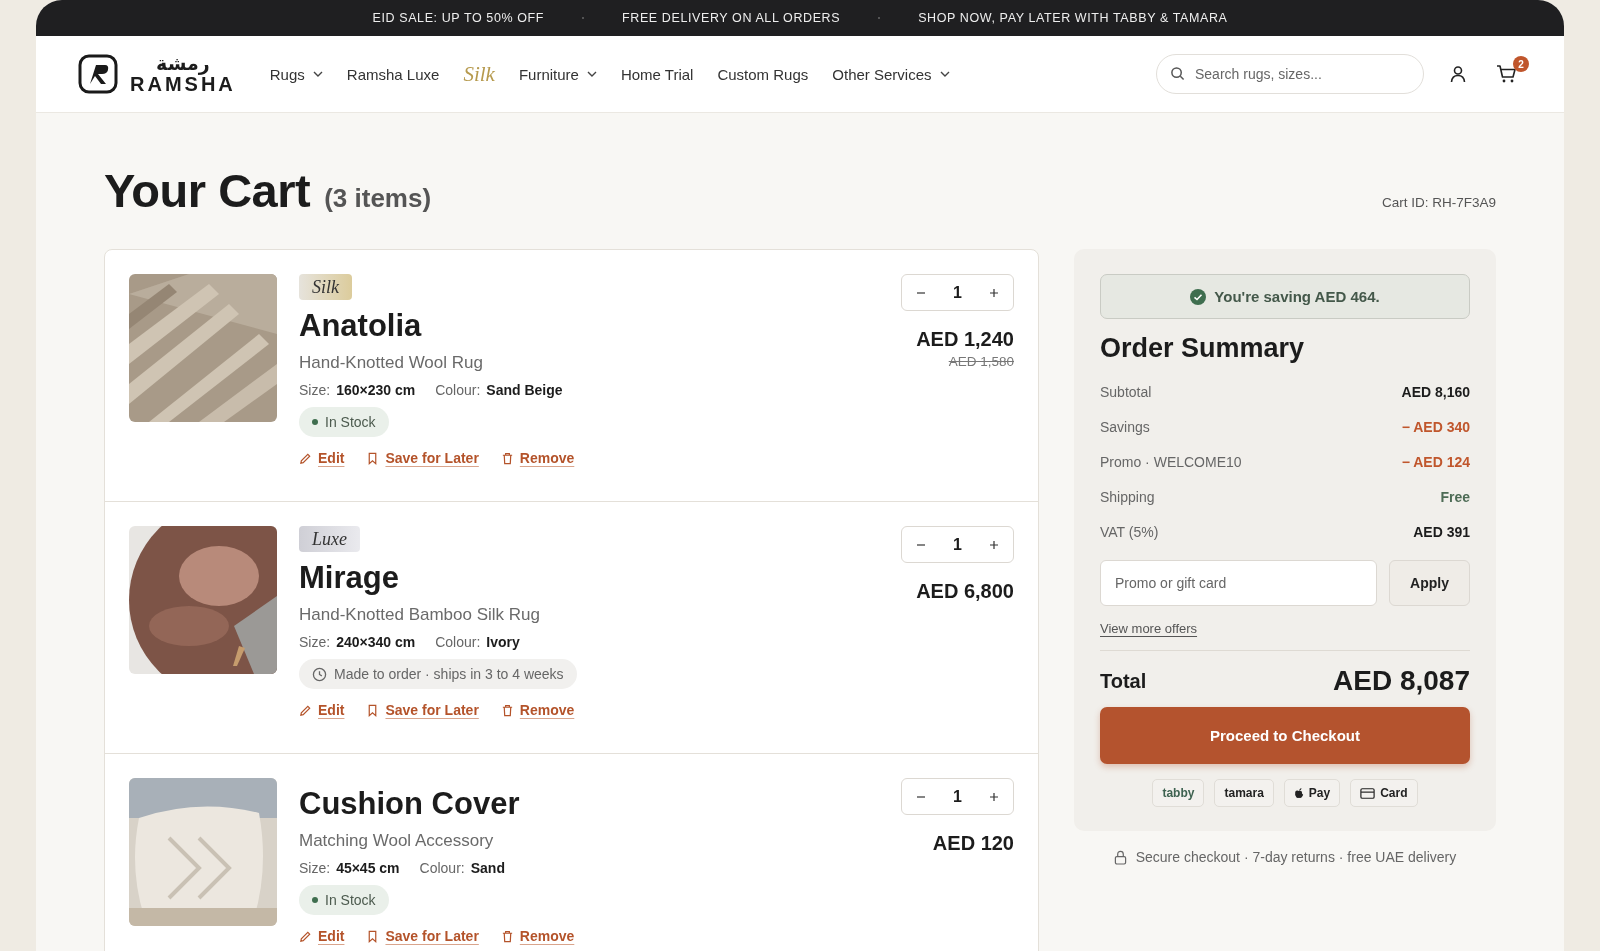  Describe the element at coordinates (438, 674) in the screenshot. I see `stock-status: Made to order · ships in 3 to 4 weeks` at that location.